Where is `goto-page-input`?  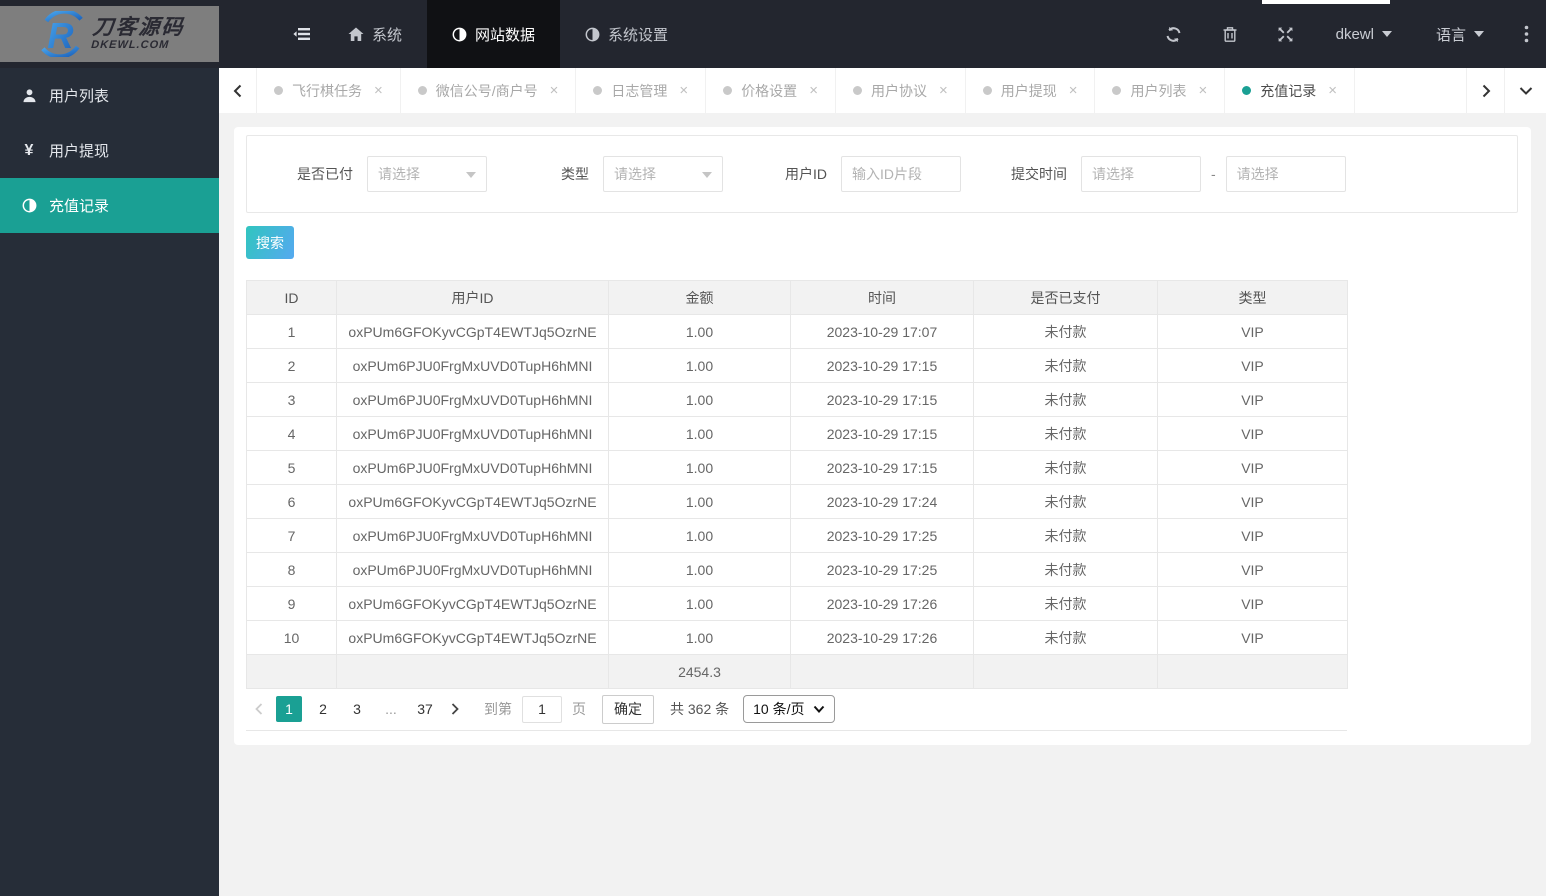
goto-page-input is located at coordinates (542, 709).